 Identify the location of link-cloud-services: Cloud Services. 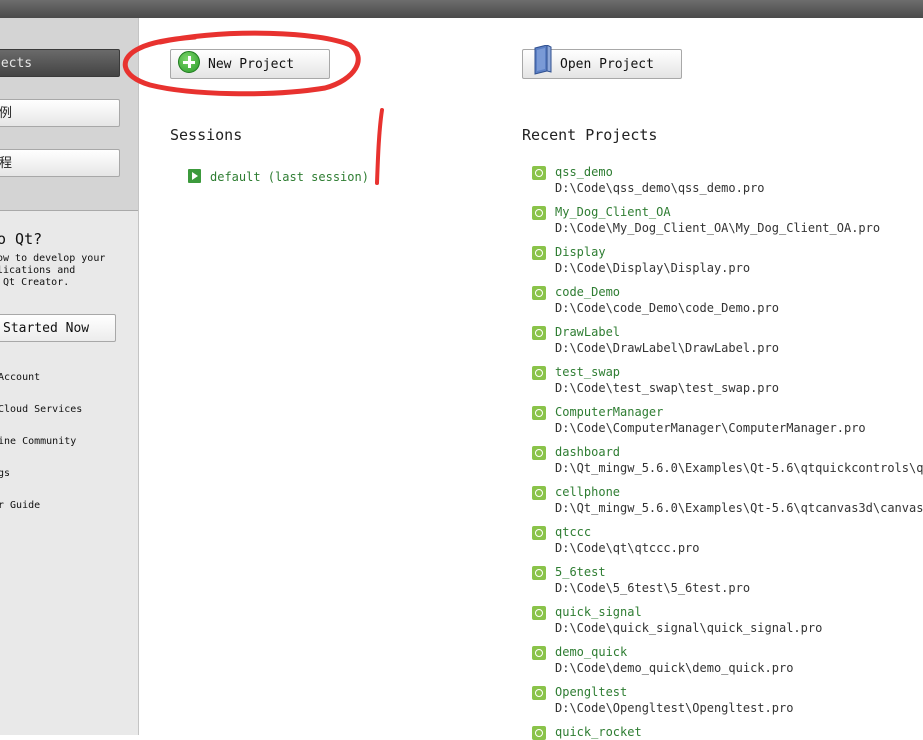
(41, 409).